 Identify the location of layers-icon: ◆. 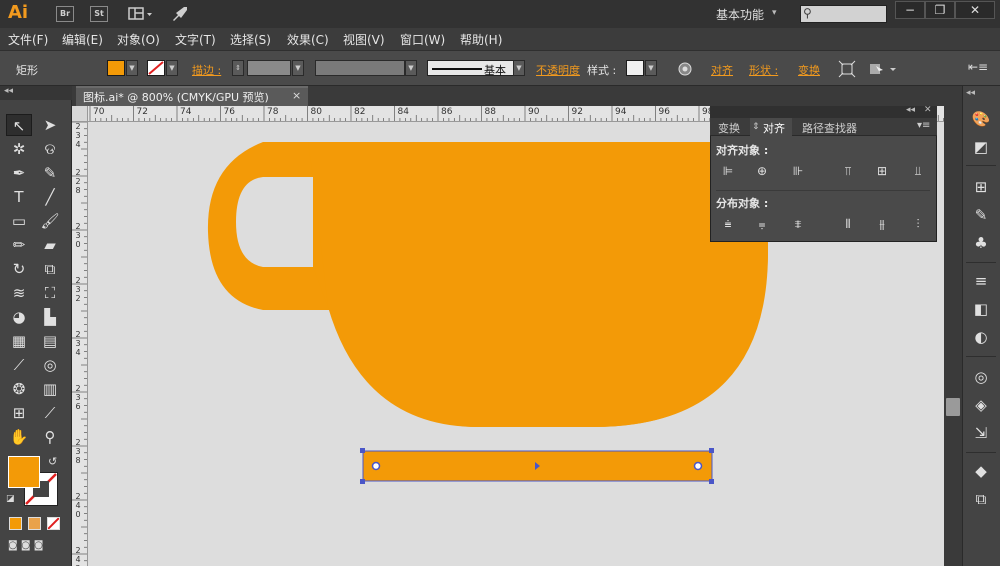
(981, 471).